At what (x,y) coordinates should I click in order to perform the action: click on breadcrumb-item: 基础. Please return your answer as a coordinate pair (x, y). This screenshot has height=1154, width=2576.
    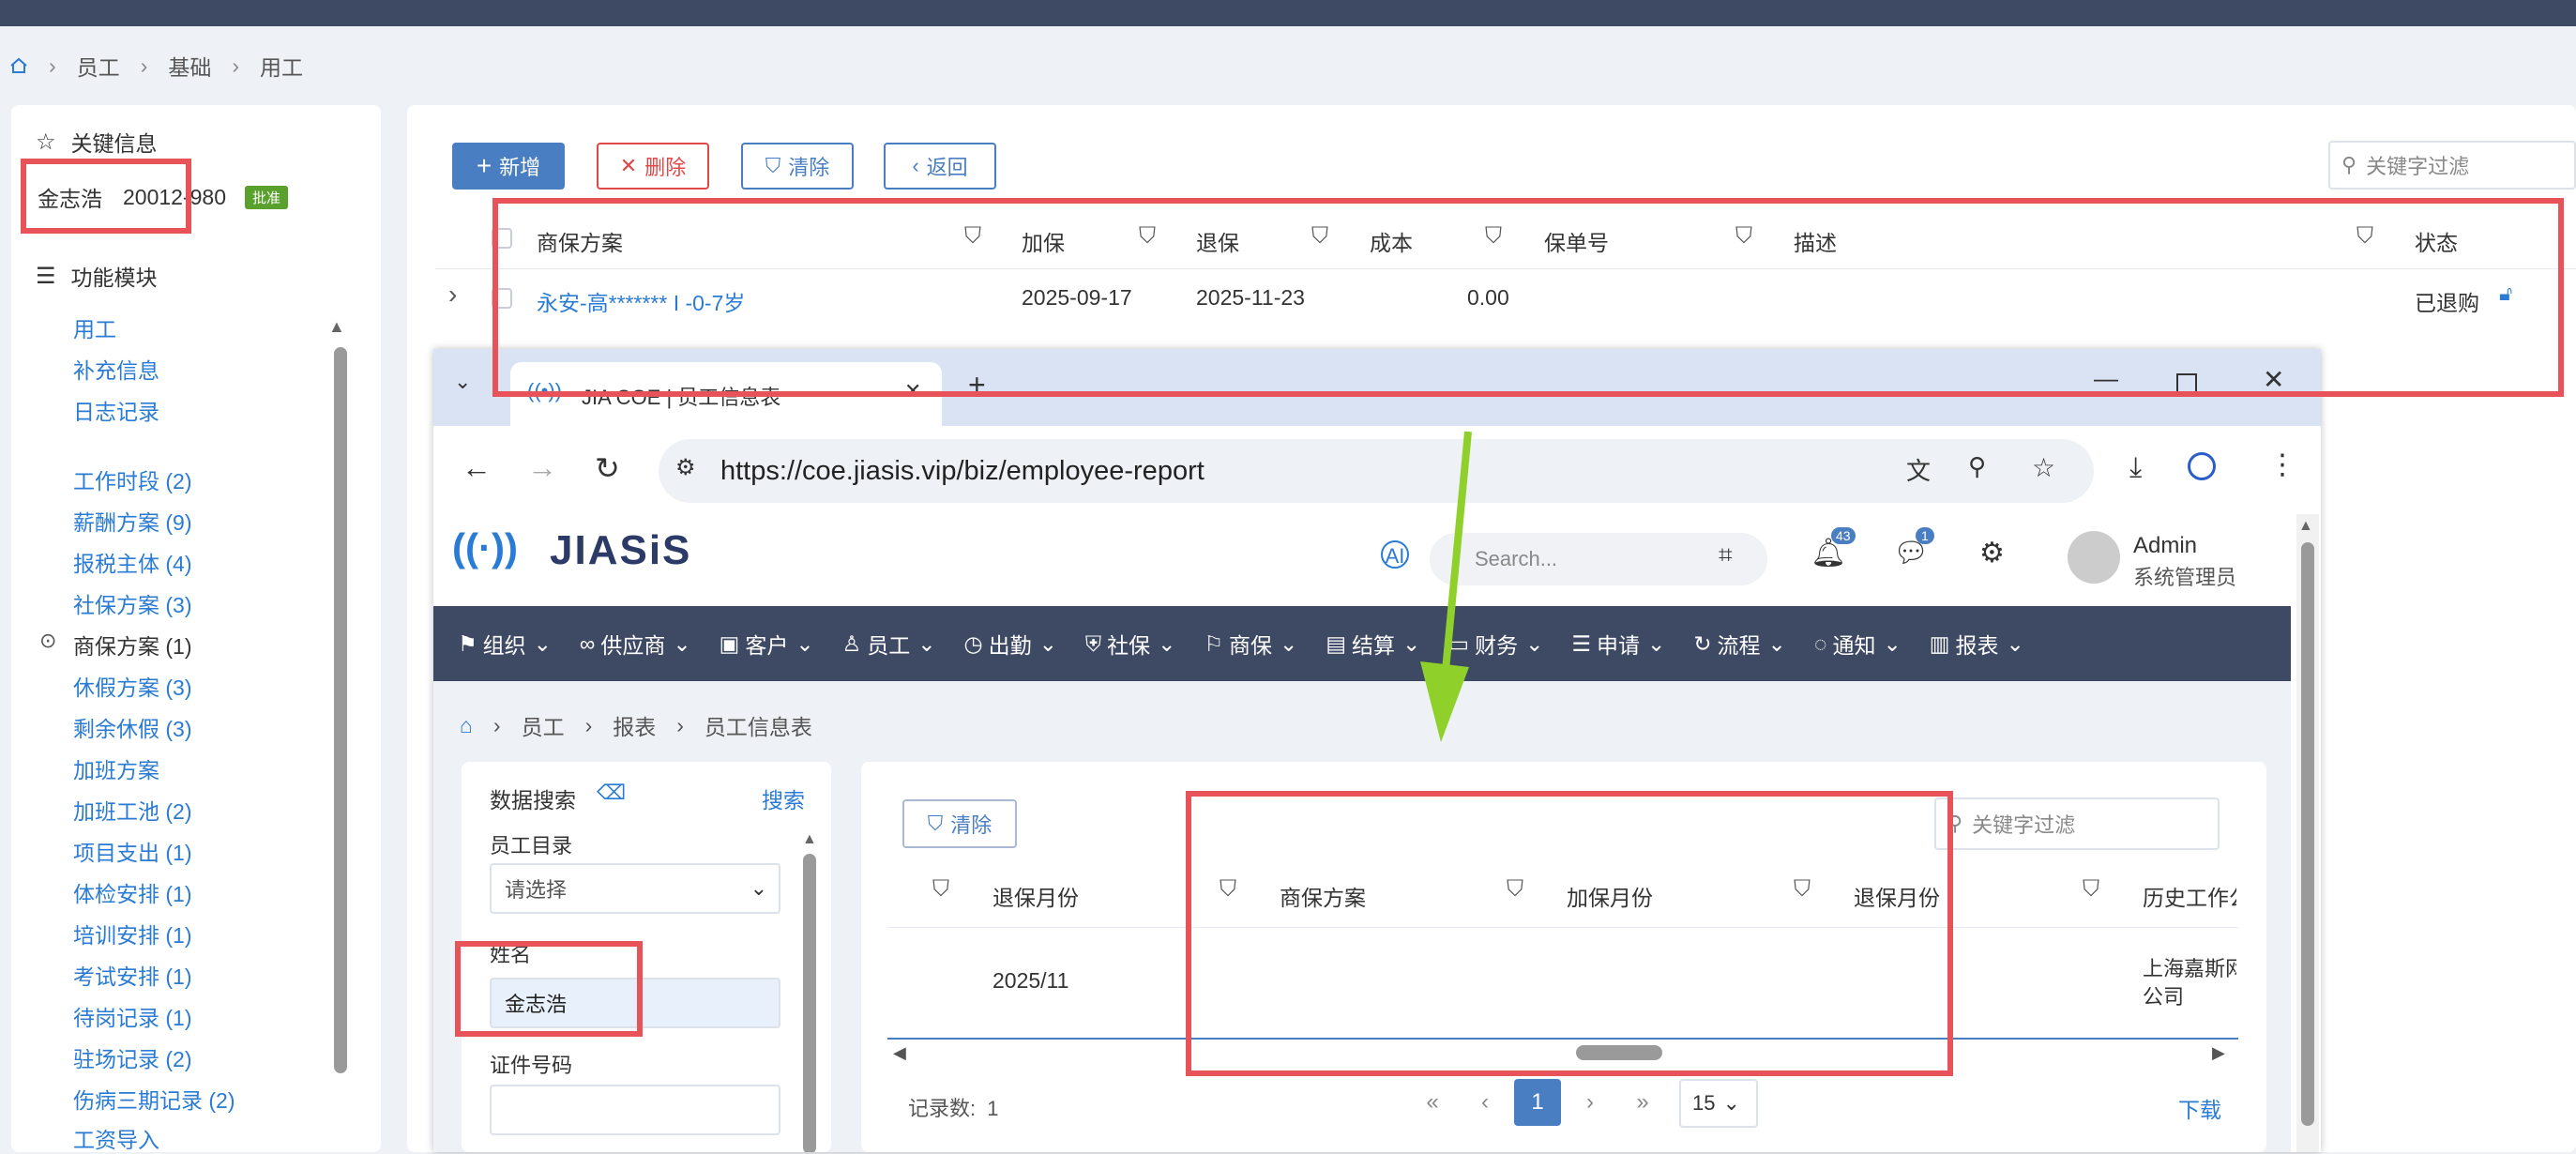
    Looking at the image, I should click on (189, 66).